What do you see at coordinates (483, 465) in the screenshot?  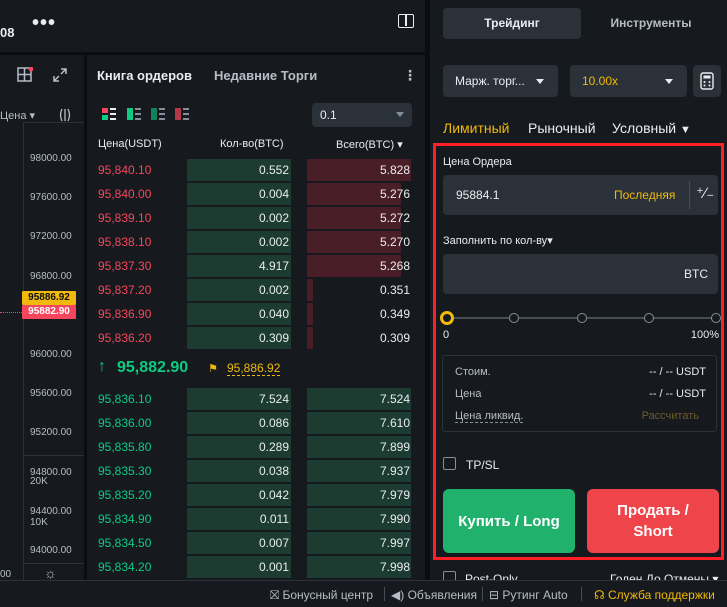 I see `tpsl-label: TP/SL` at bounding box center [483, 465].